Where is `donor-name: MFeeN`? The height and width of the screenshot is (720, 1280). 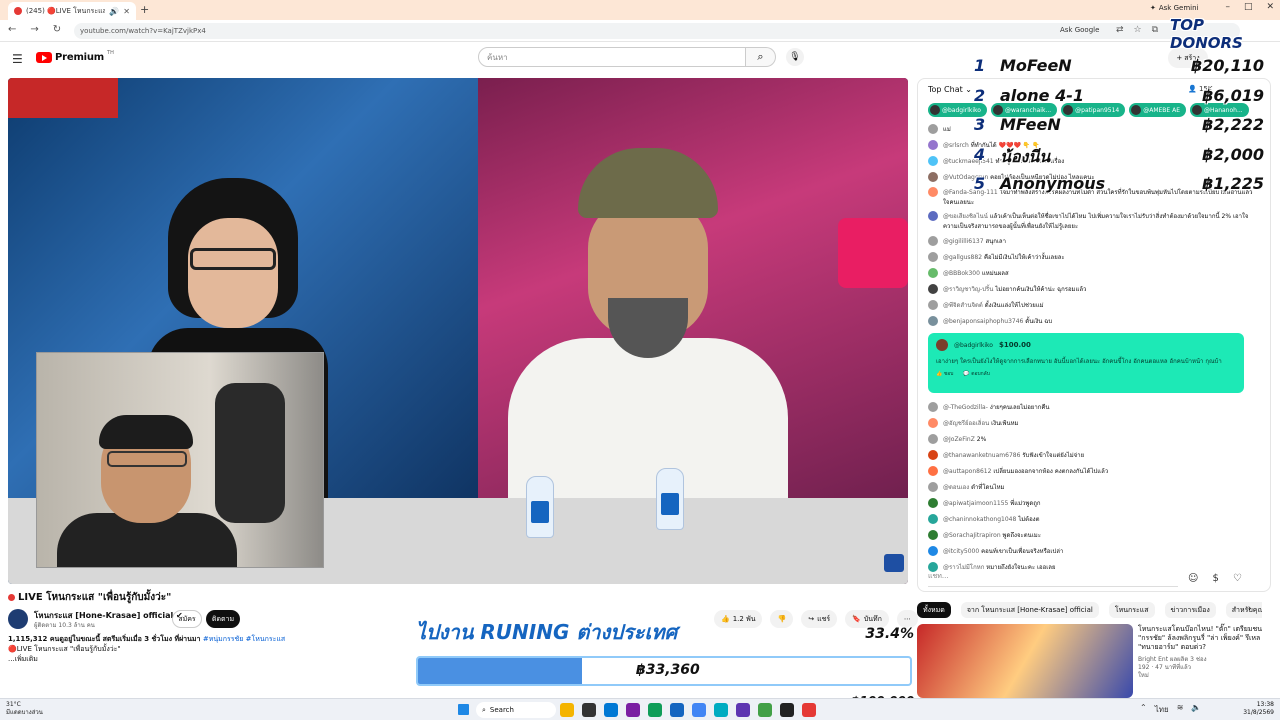 donor-name: MFeeN is located at coordinates (1030, 124).